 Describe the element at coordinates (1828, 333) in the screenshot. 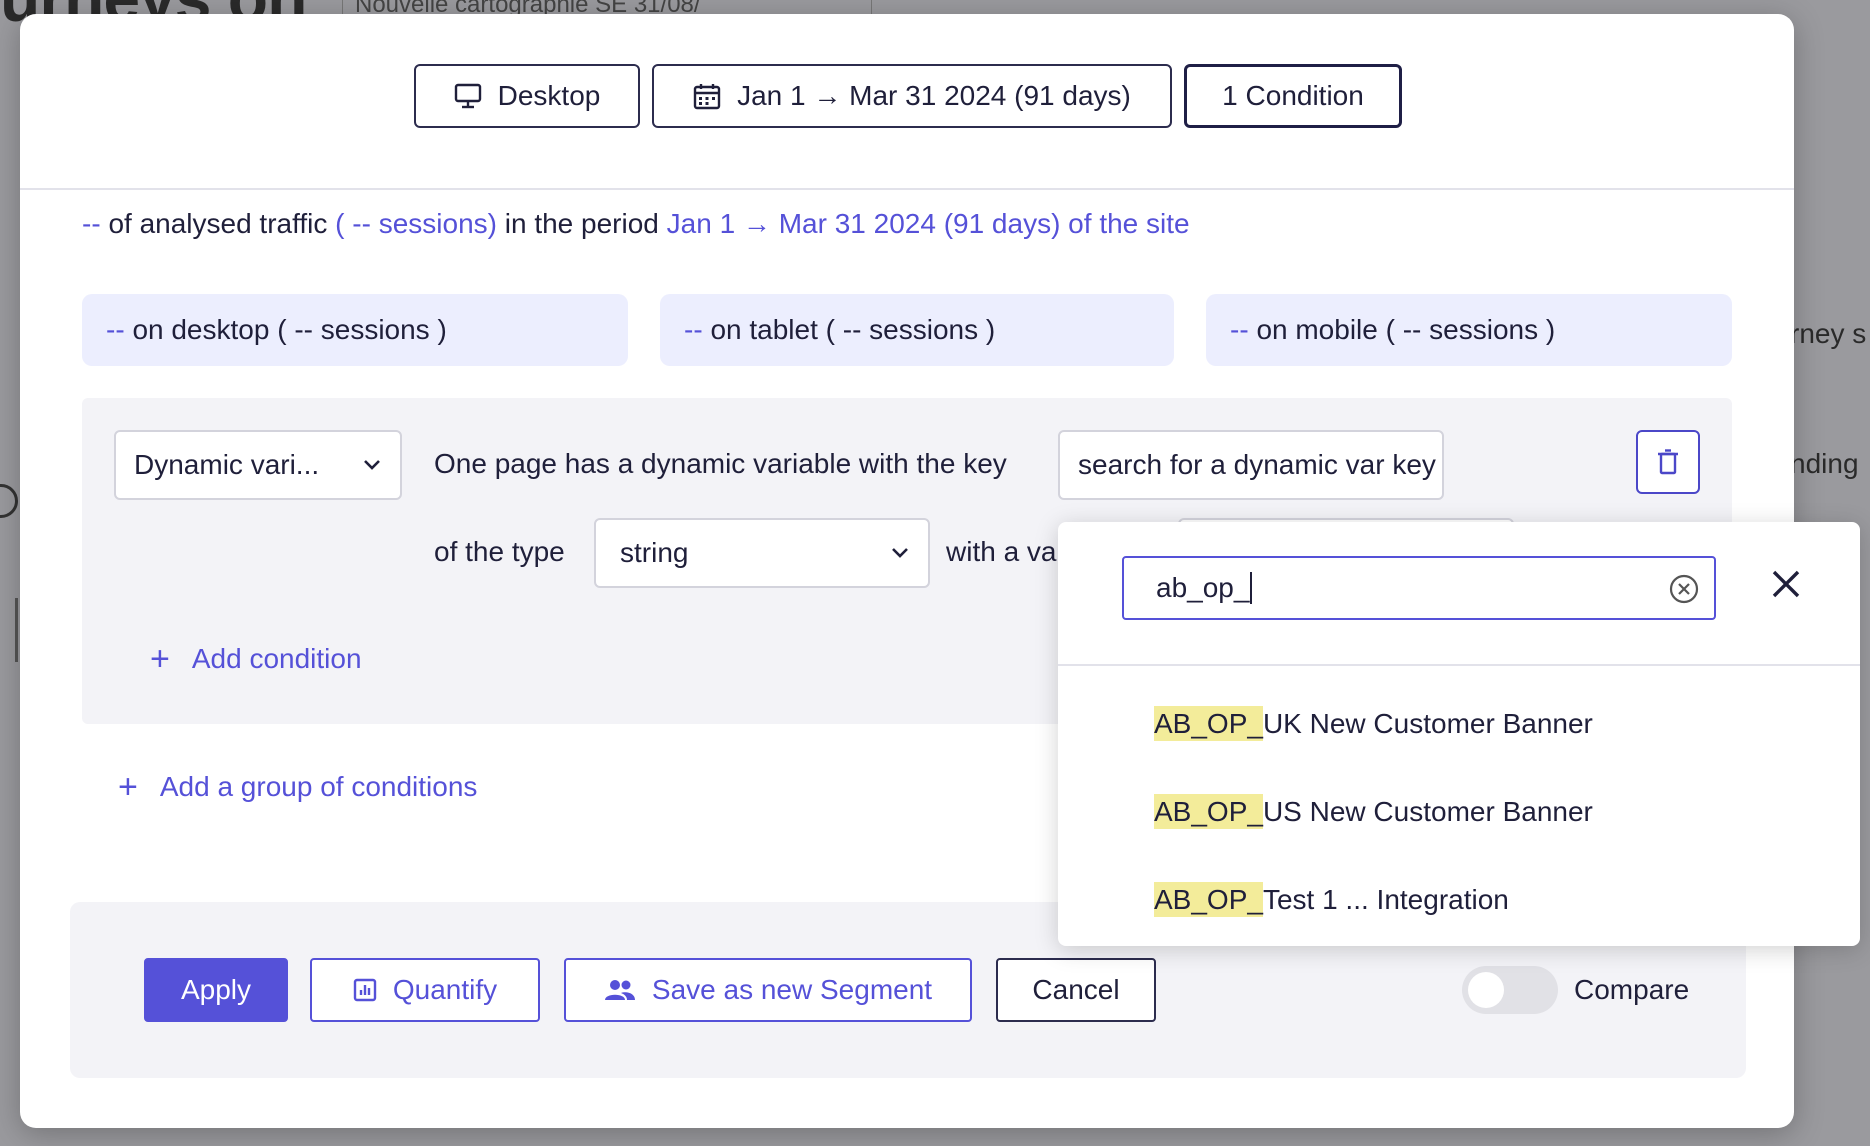

I see `background-text: rney s` at that location.